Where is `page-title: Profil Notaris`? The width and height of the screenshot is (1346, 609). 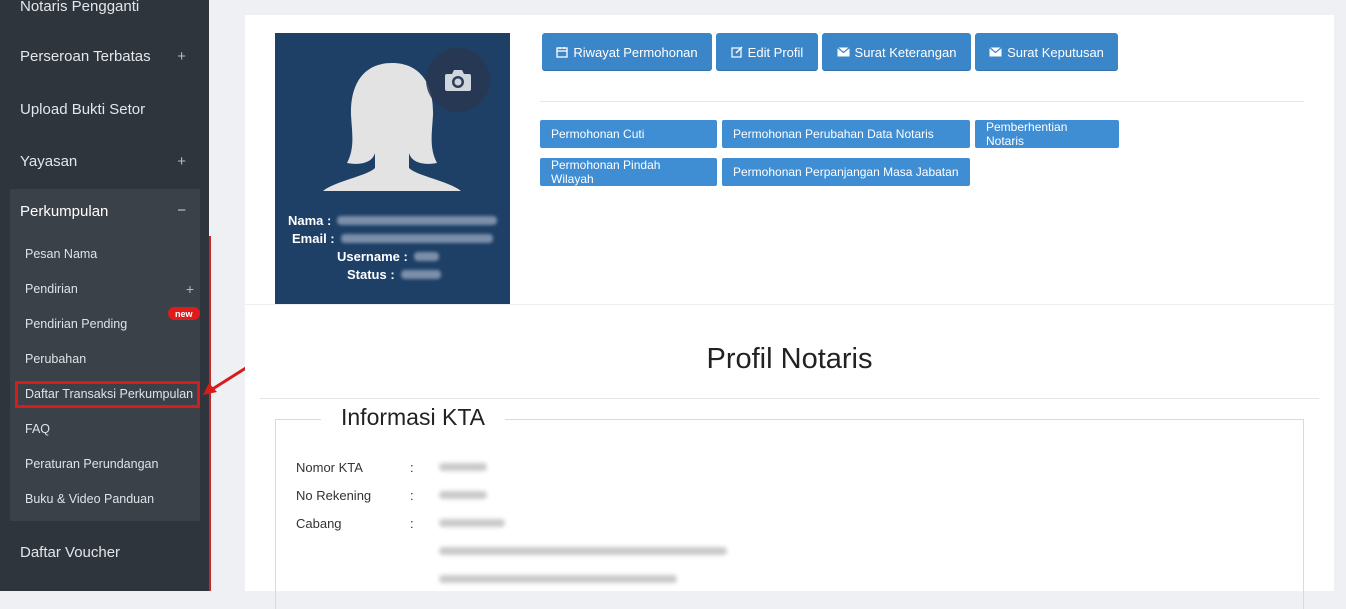 page-title: Profil Notaris is located at coordinates (789, 359).